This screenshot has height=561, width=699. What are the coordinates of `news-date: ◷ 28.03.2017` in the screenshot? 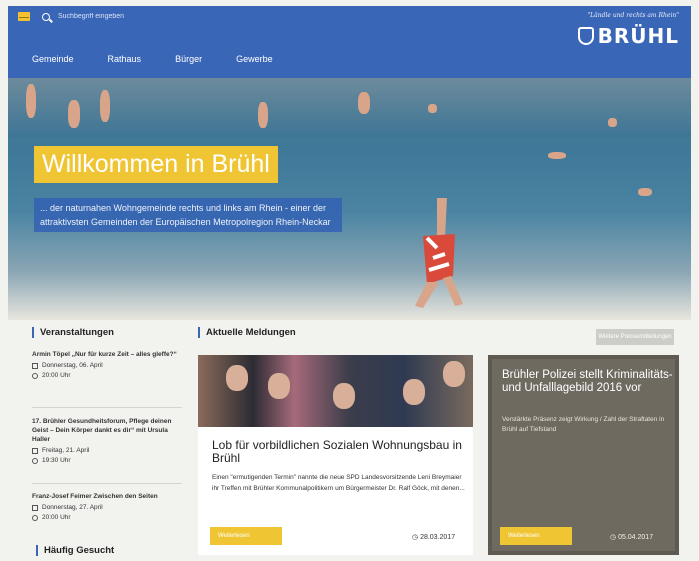 It's located at (433, 537).